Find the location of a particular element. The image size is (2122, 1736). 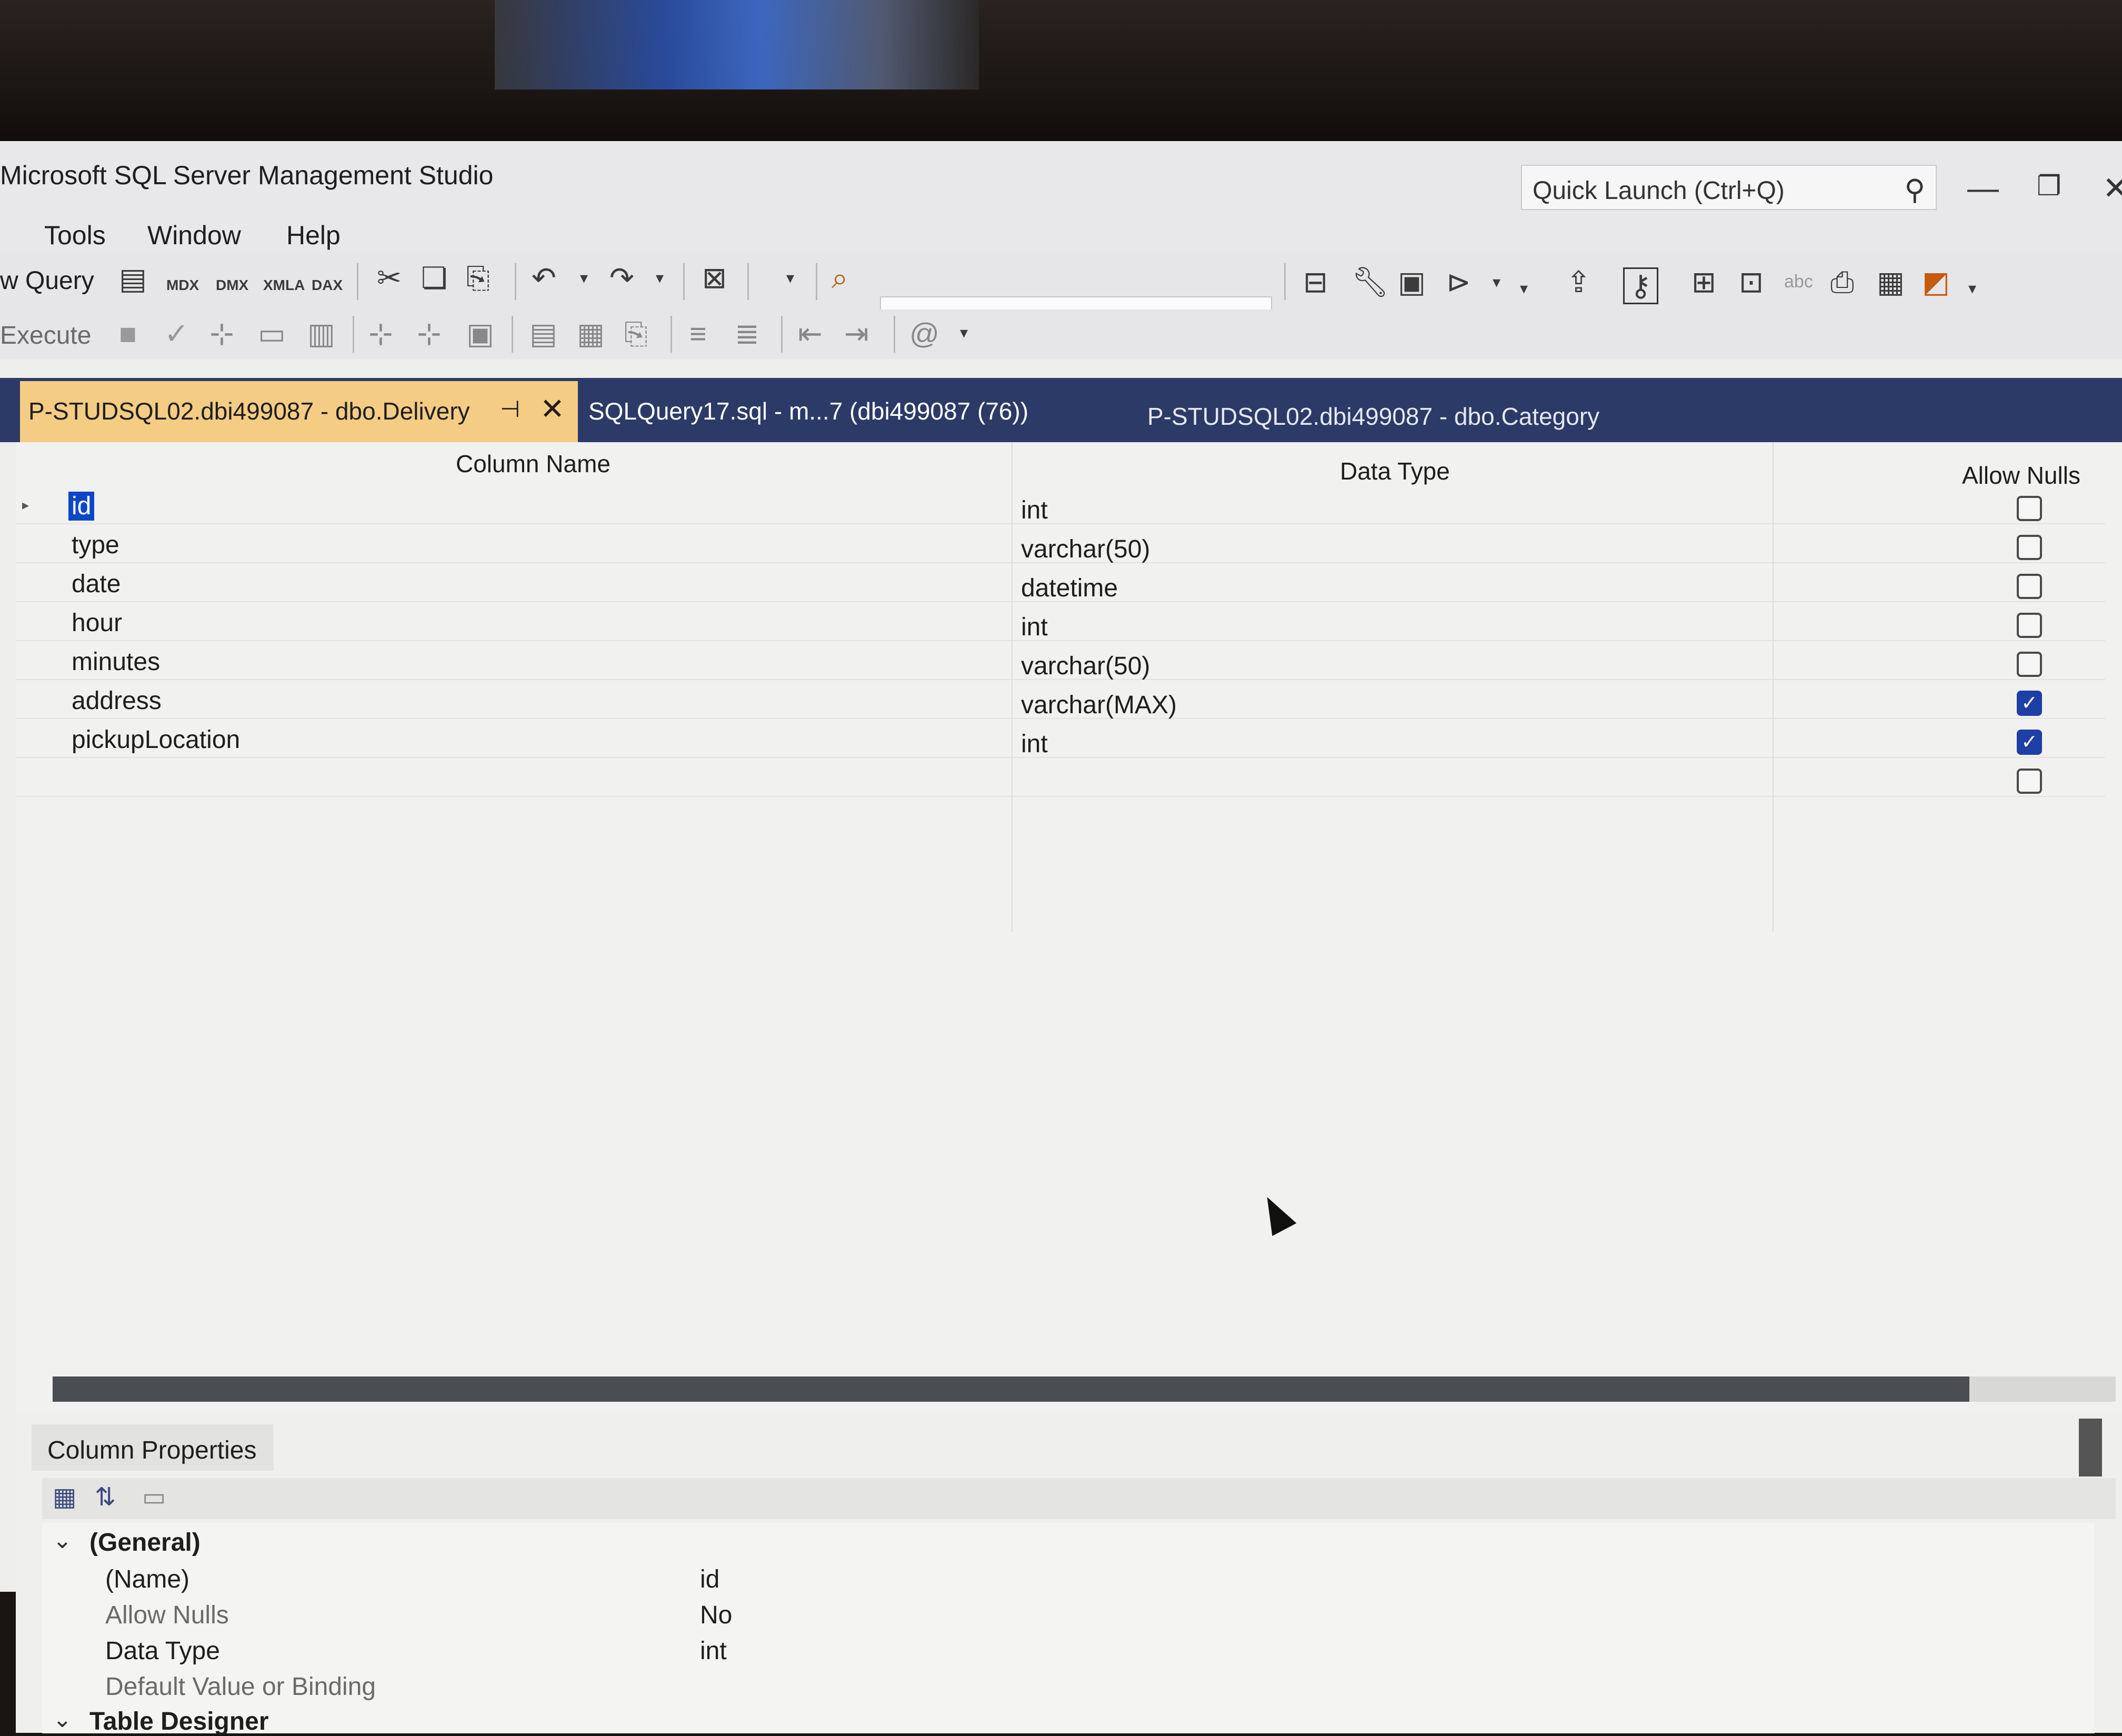

results-to-text-icon: ▤ is located at coordinates (543, 333).